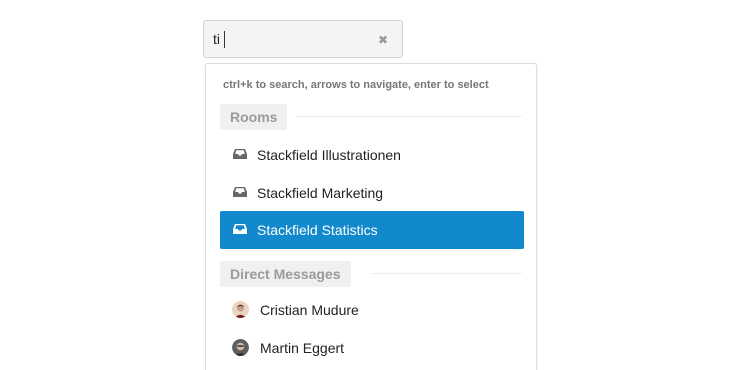 Image resolution: width=740 pixels, height=370 pixels. What do you see at coordinates (302, 348) in the screenshot?
I see `person-label: Martin Eggert` at bounding box center [302, 348].